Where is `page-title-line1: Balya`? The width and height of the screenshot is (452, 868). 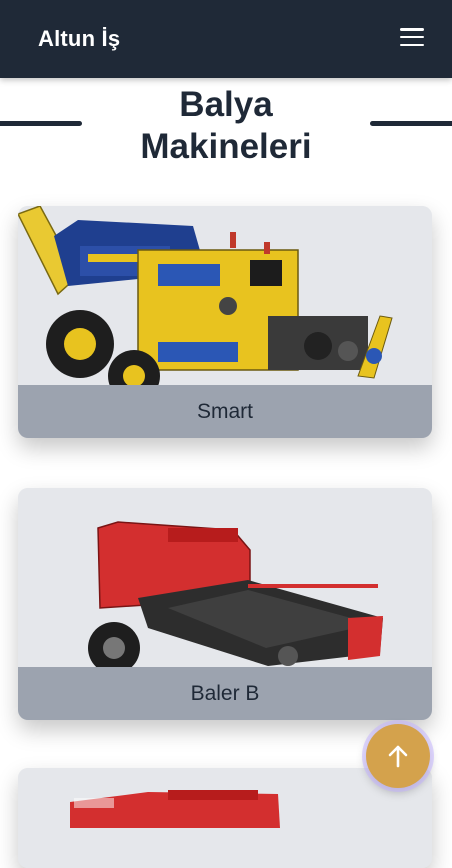
page-title-line1: Balya is located at coordinates (226, 104).